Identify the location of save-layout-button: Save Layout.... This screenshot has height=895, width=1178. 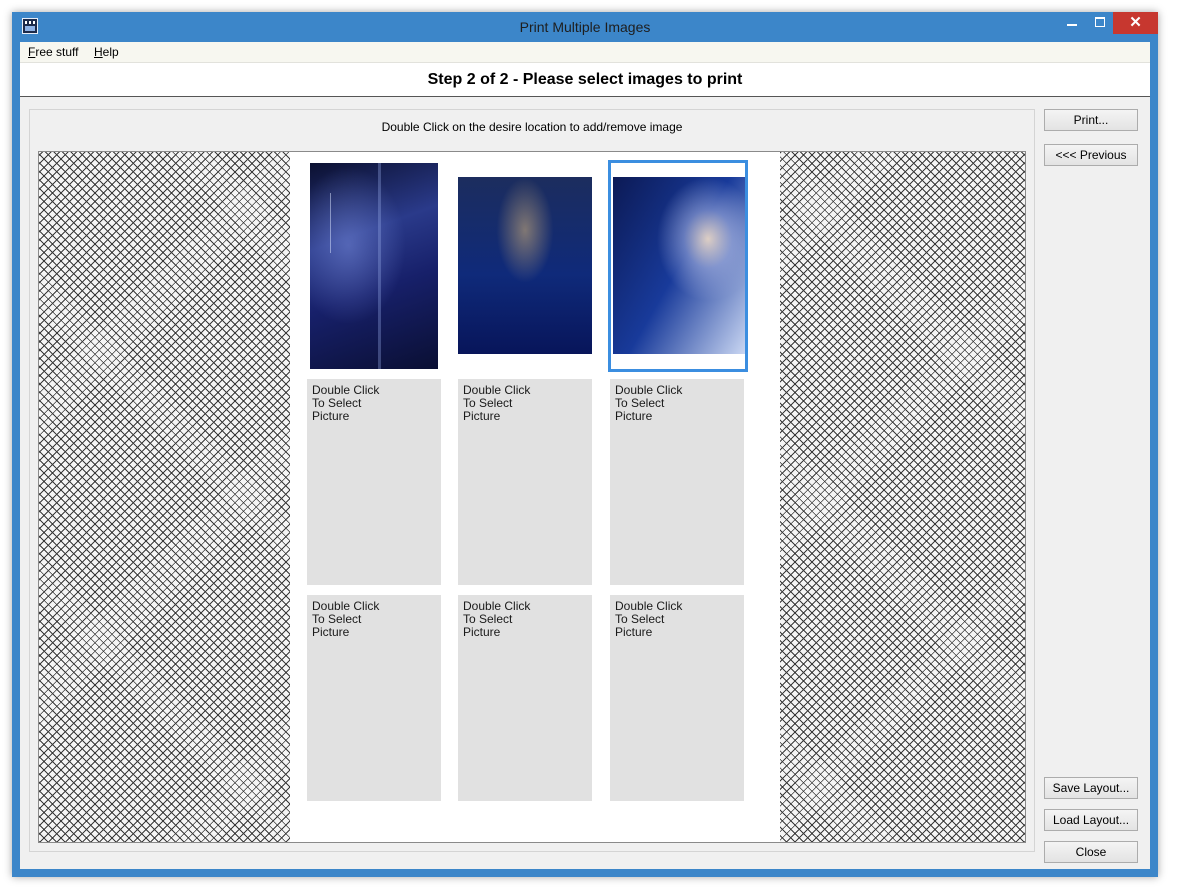
(1091, 788).